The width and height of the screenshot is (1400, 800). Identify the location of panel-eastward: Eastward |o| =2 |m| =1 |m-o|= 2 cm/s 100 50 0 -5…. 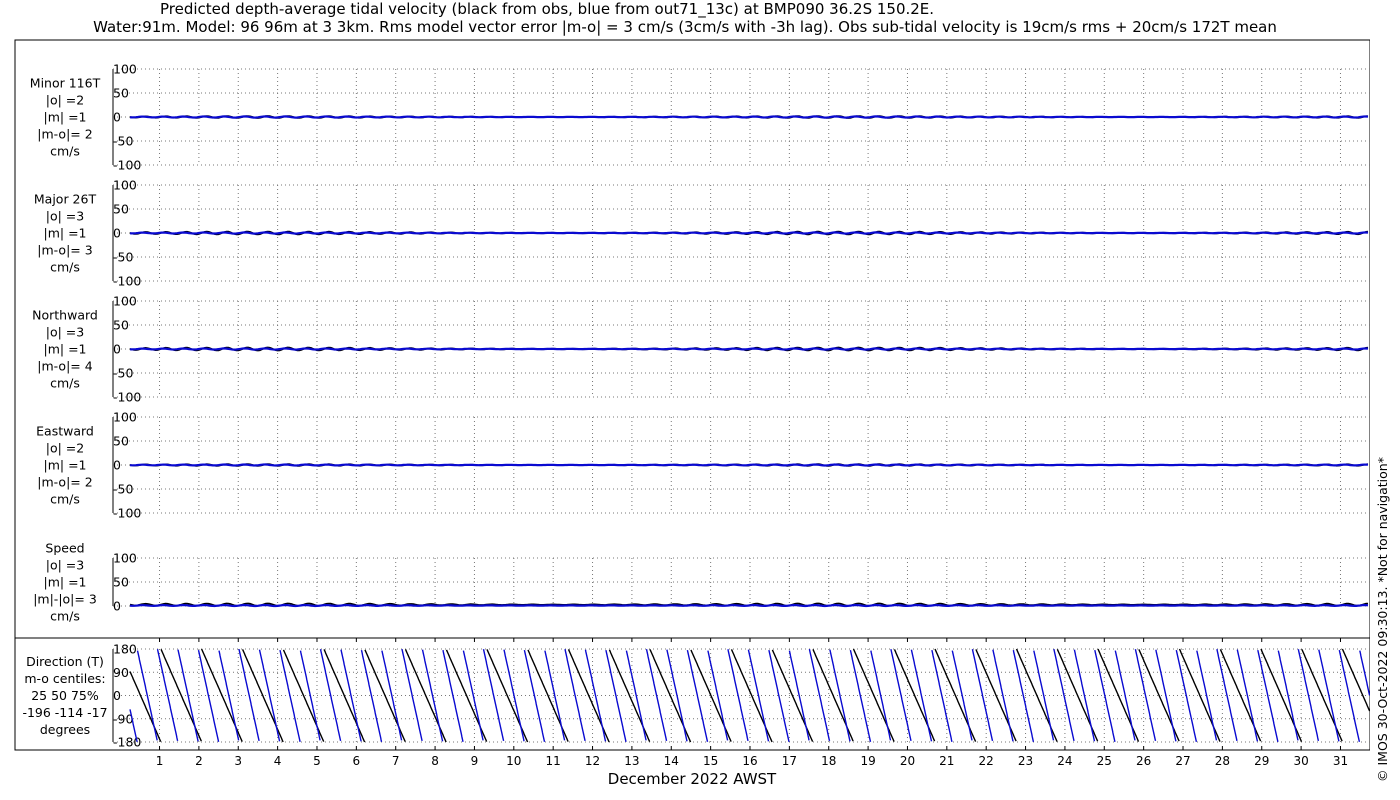
(703, 465).